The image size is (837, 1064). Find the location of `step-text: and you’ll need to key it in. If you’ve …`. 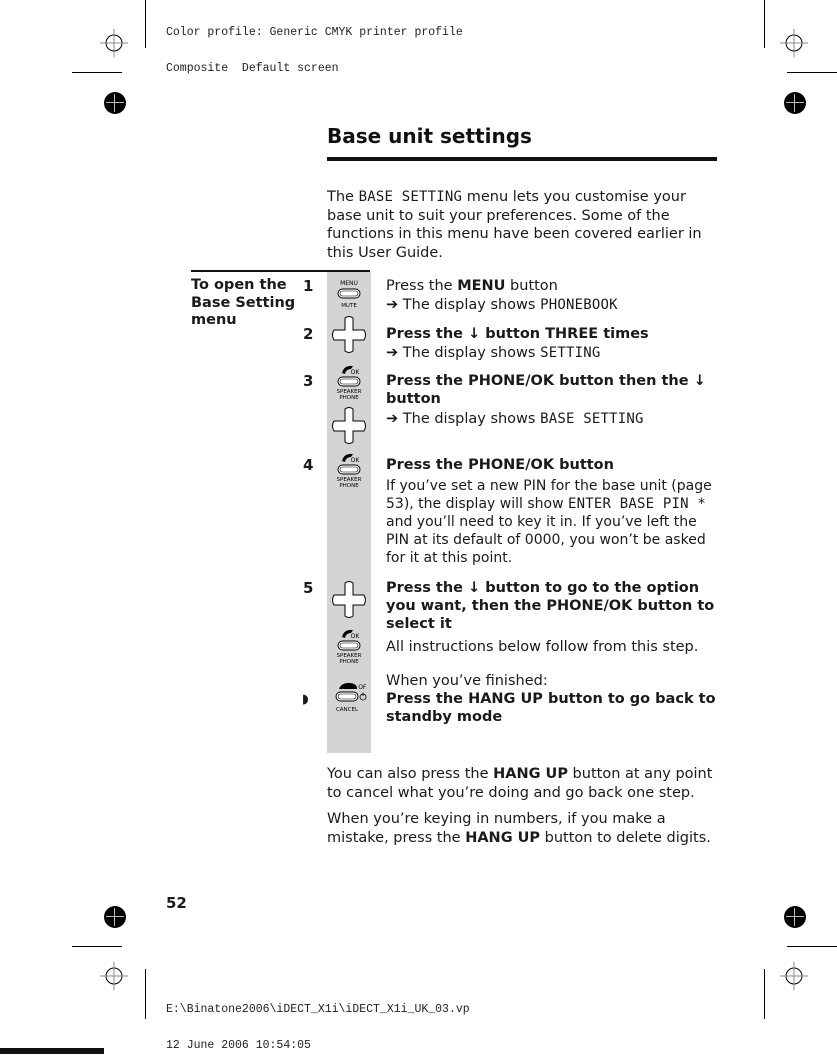

step-text: and you’ll need to key it in. If you’ve … is located at coordinates (546, 540).